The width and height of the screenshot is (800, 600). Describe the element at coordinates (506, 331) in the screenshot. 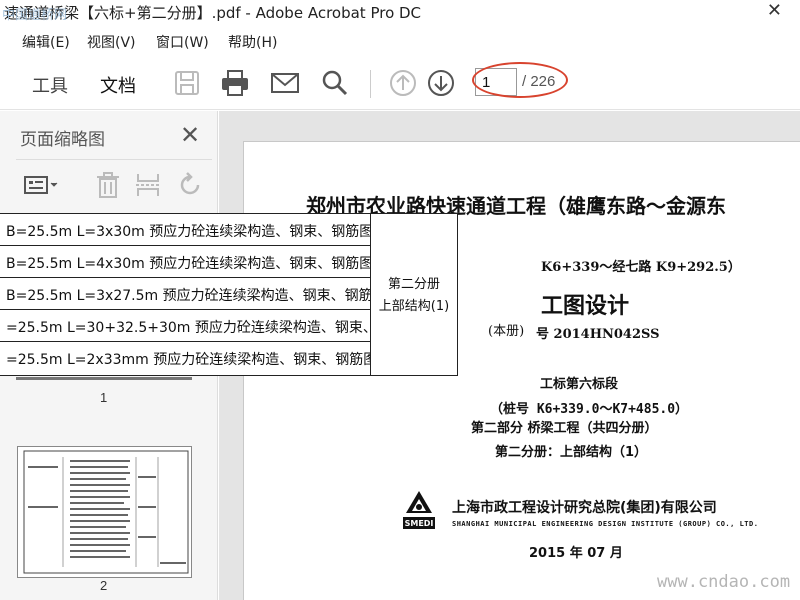

I see `document-volume: (本册)` at that location.